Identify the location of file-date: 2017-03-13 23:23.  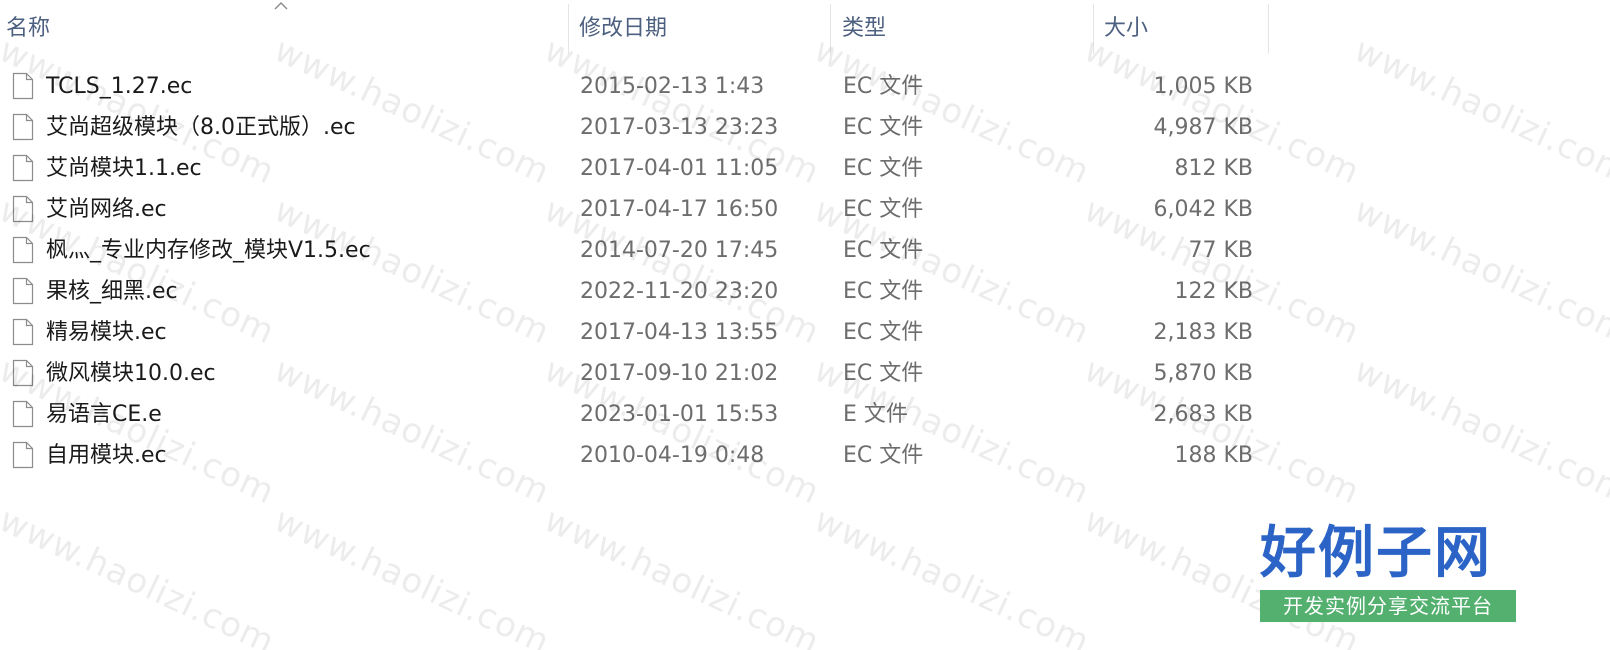
(679, 127).